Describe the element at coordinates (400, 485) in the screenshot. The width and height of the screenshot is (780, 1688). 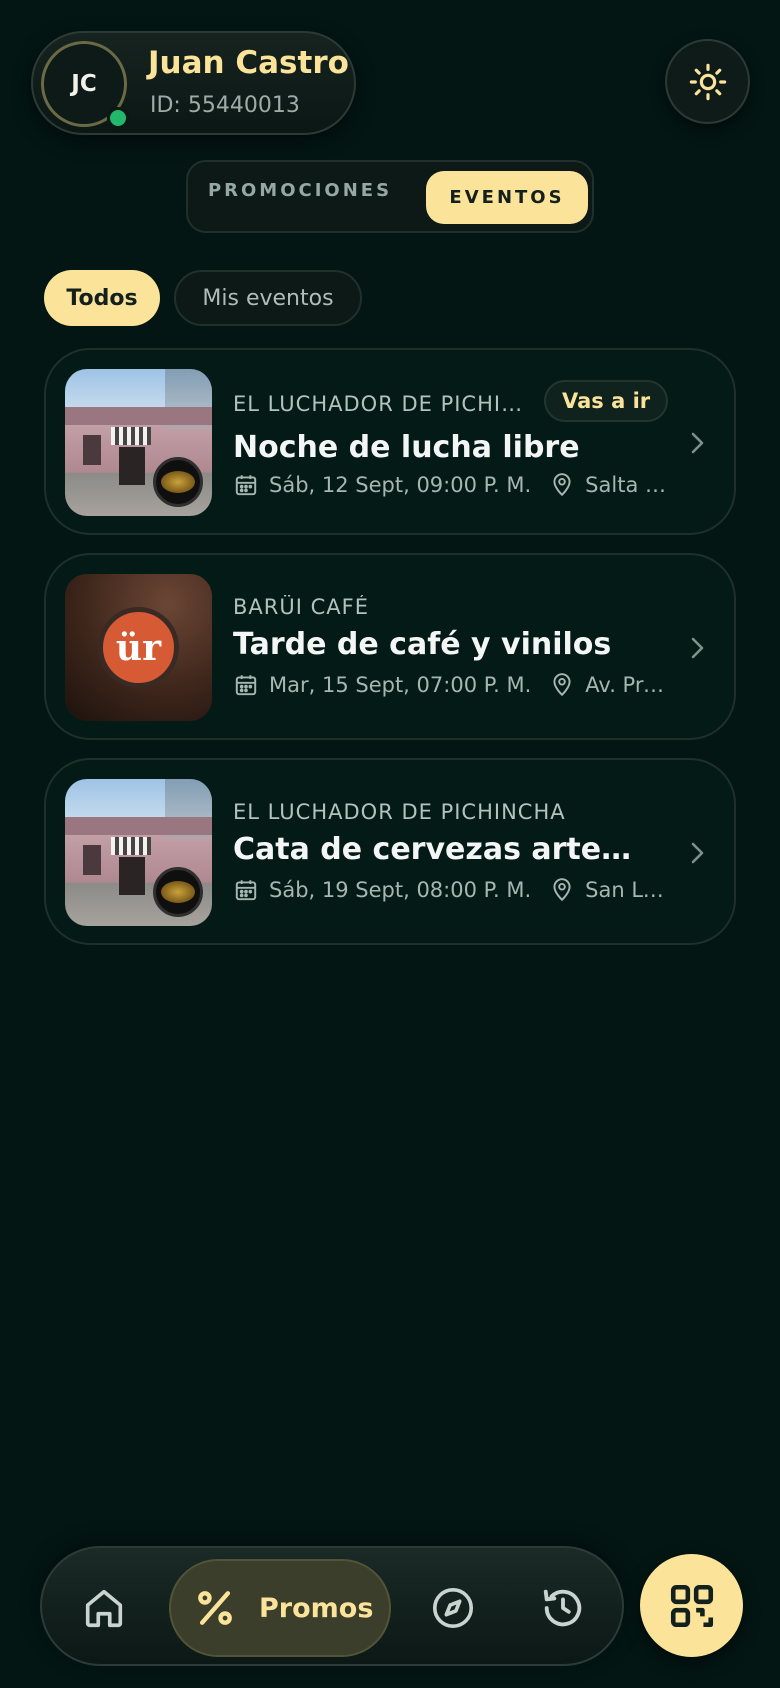
I see `event-date: Sáb, 12 Sept, 09:00 P. M.` at that location.